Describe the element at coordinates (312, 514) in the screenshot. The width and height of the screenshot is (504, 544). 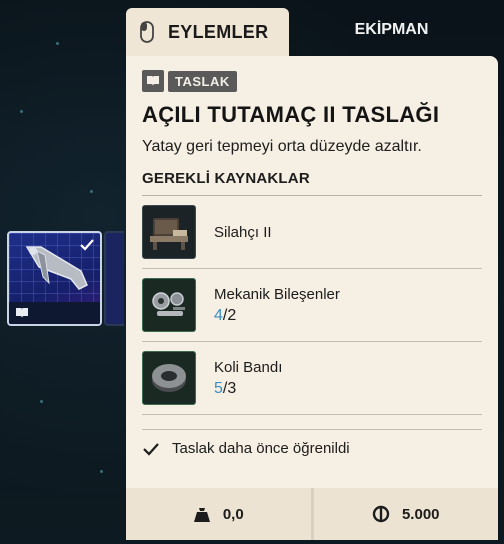
I see `item-footer: 0,0 5.000` at that location.